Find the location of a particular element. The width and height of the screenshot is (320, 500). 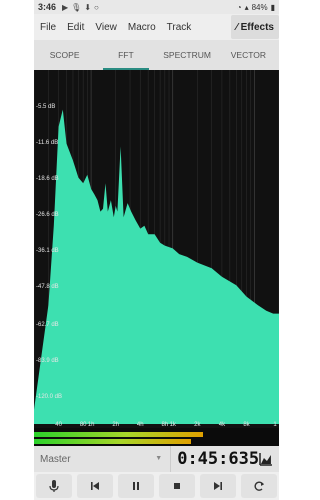

skip-start-icon is located at coordinates (95, 486).